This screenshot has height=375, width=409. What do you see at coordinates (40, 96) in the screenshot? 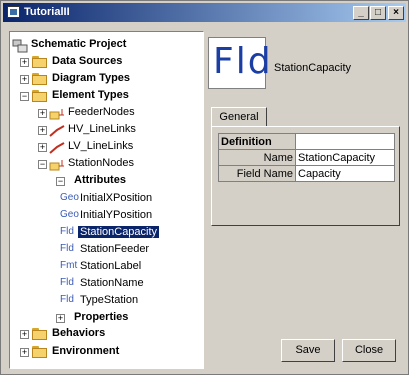
I see `open-folder-icon` at bounding box center [40, 96].